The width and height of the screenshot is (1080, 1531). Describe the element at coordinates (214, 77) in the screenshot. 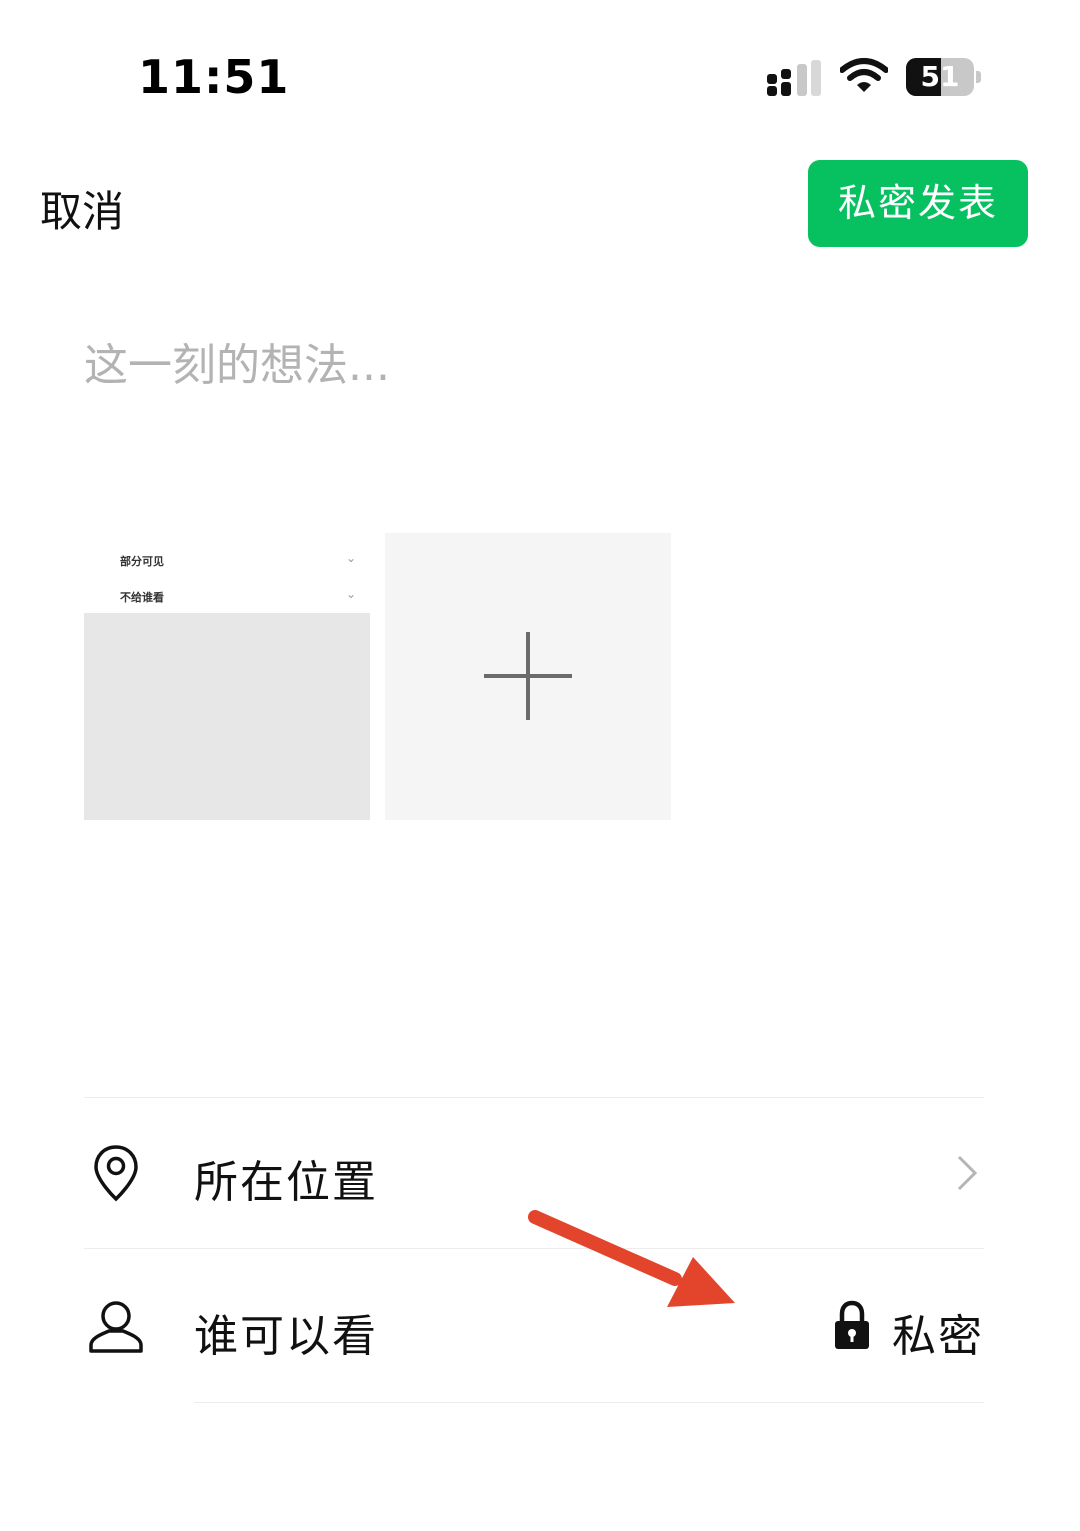

I see `status-time: 11:51` at that location.